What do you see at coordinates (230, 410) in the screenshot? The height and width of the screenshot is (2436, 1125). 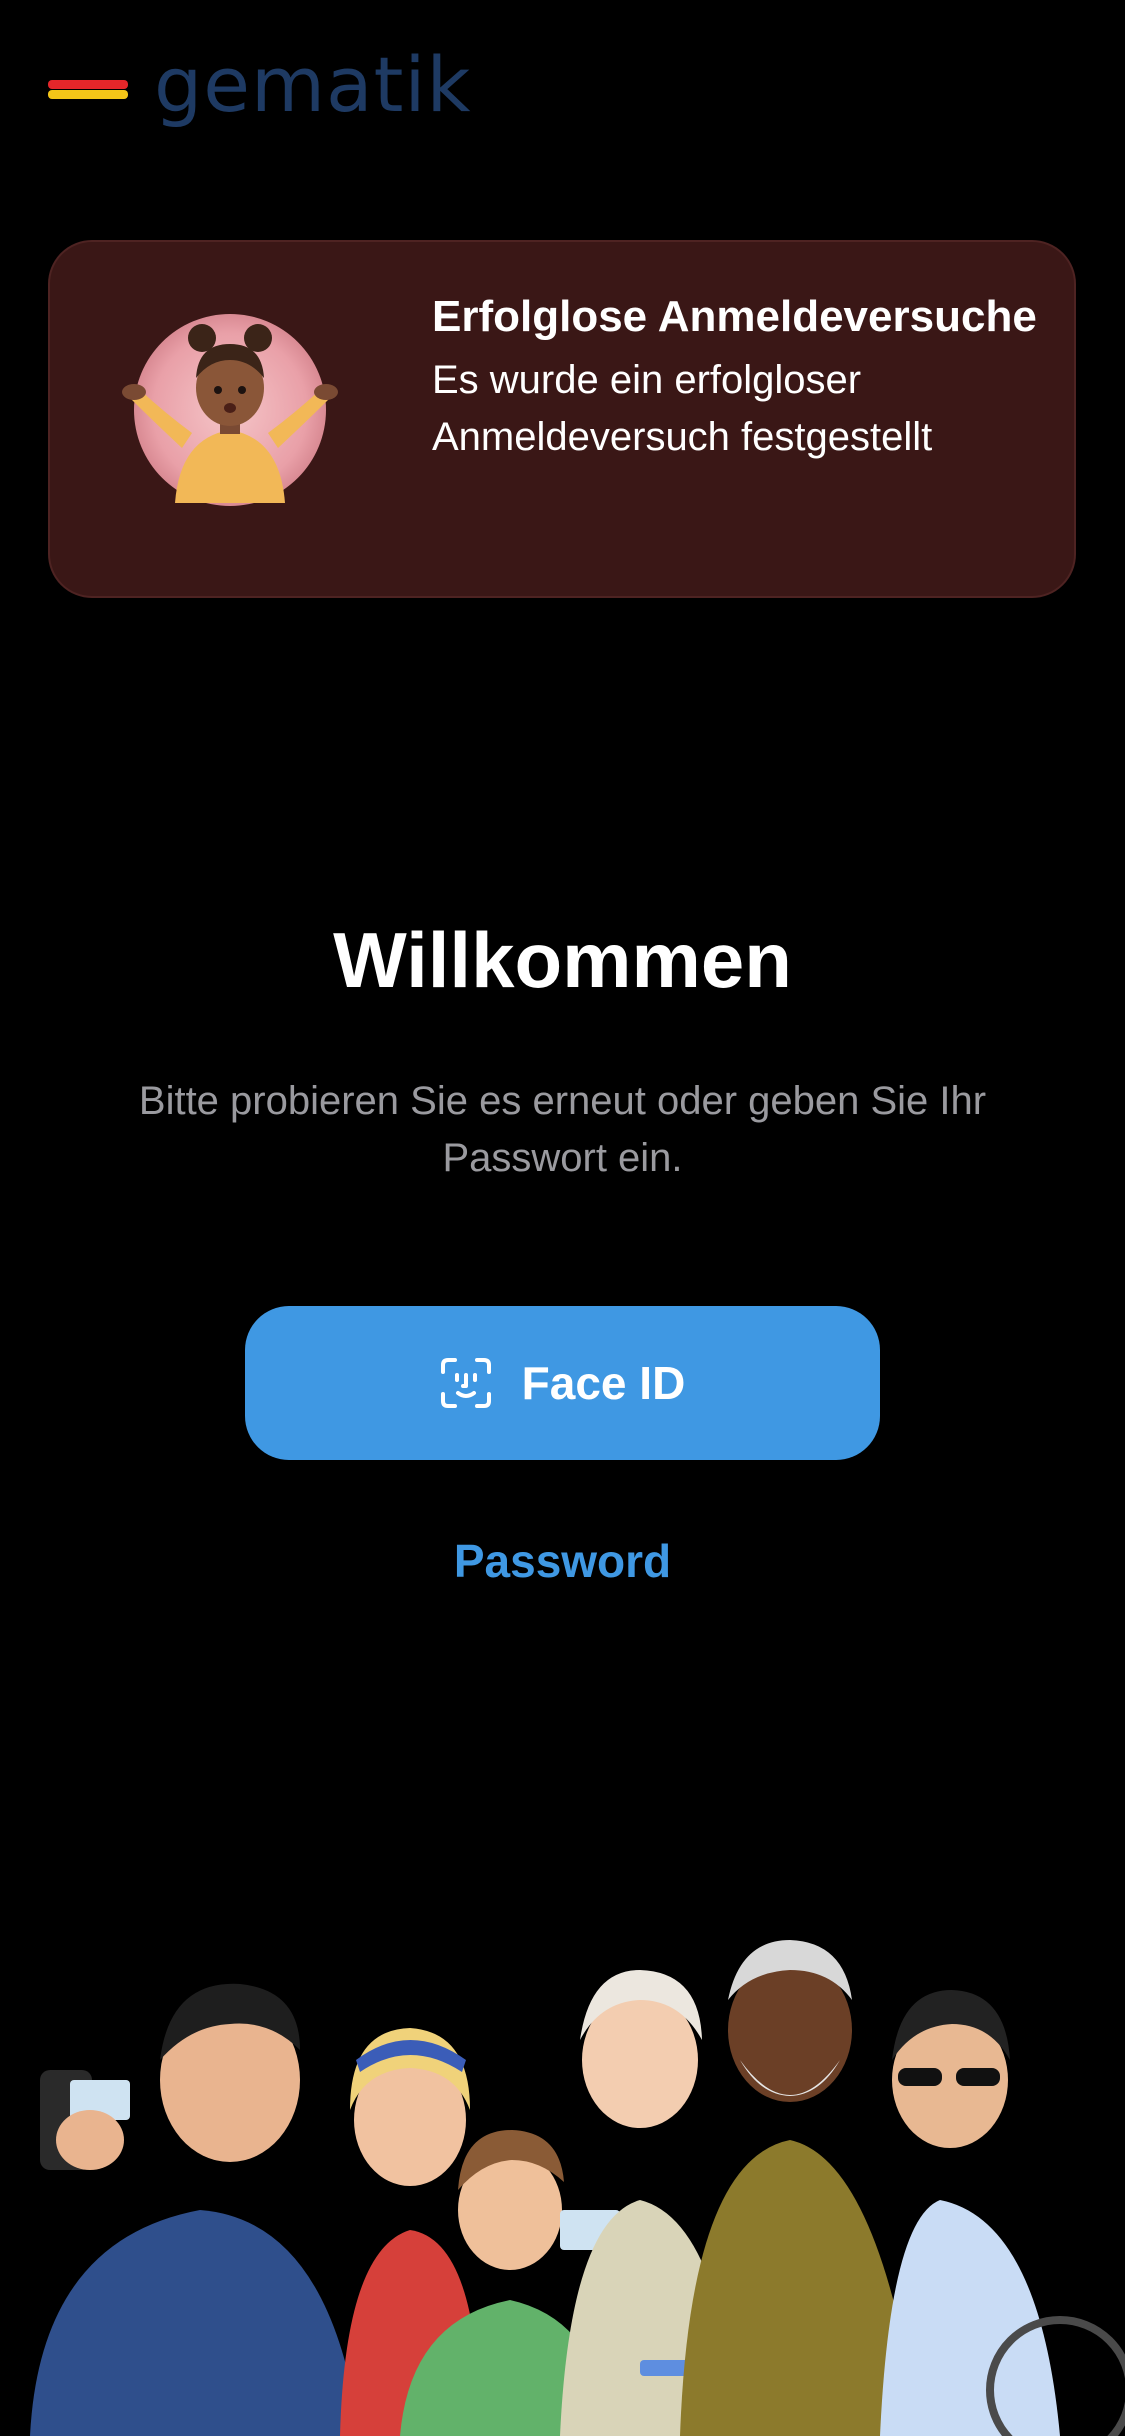 I see `shrugging-person-avatar-icon` at bounding box center [230, 410].